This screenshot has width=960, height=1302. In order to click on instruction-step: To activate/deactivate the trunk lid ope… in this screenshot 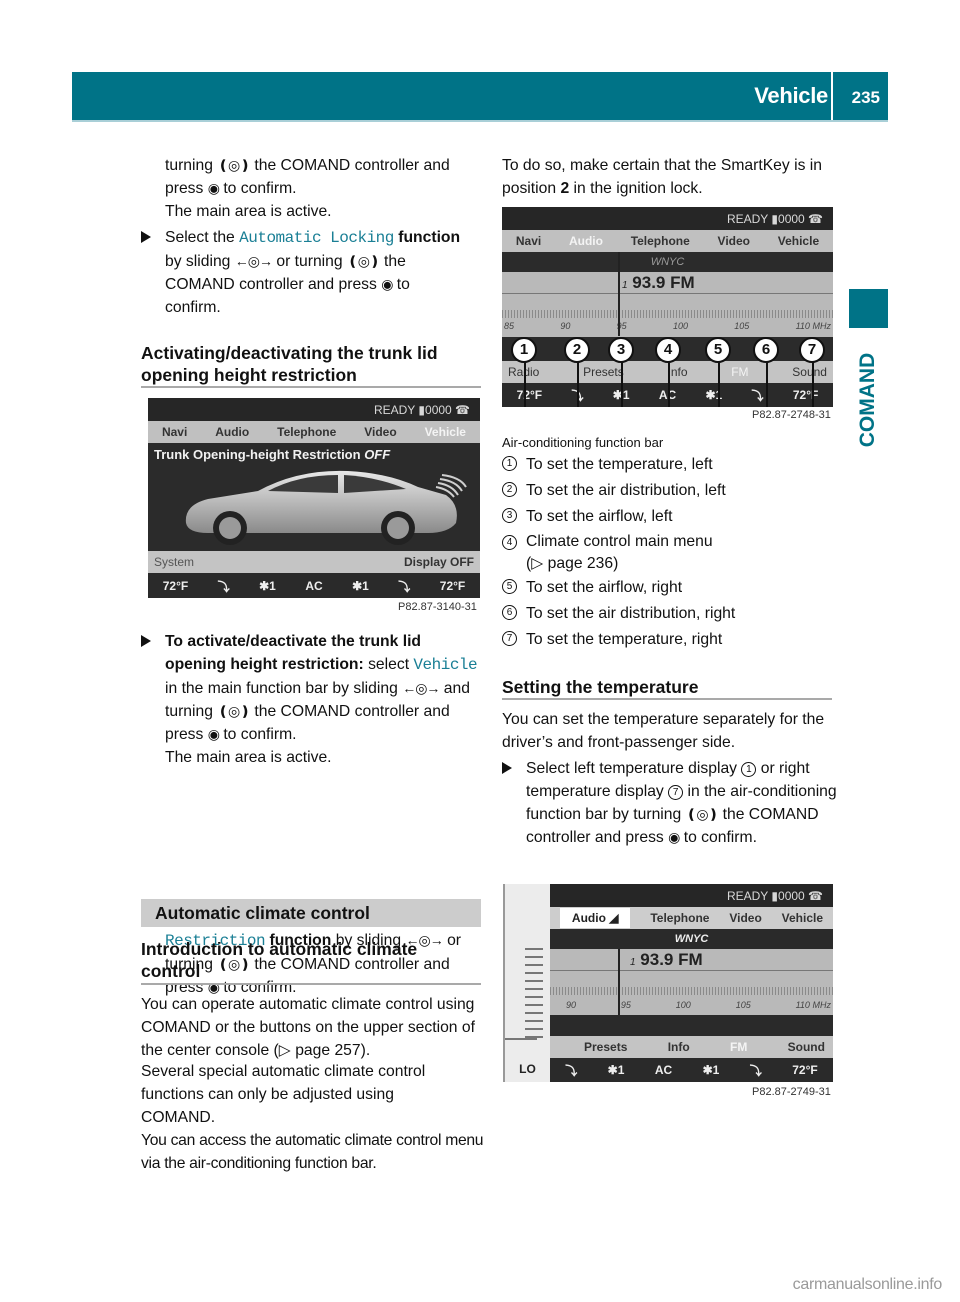, I will do `click(312, 699)`.